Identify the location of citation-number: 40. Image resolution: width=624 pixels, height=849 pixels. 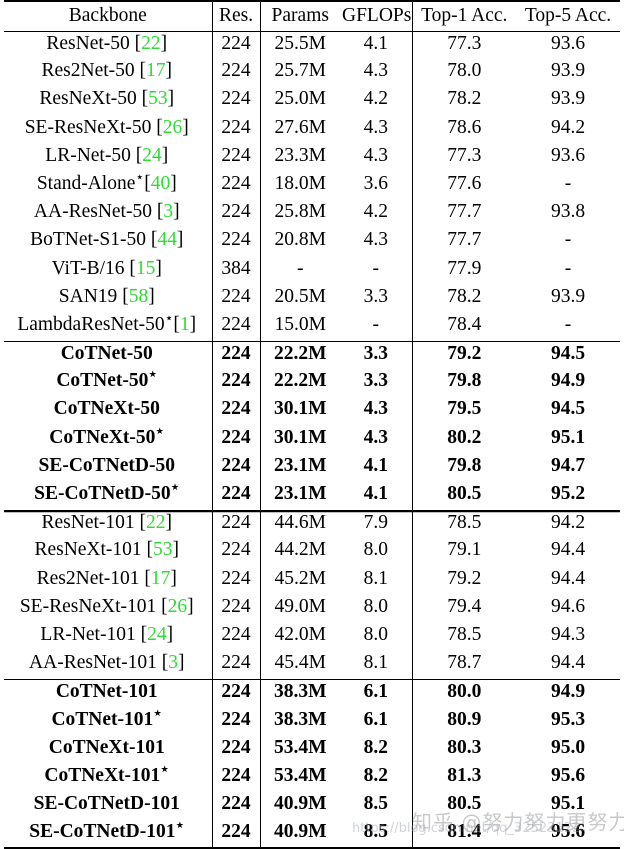
(161, 183).